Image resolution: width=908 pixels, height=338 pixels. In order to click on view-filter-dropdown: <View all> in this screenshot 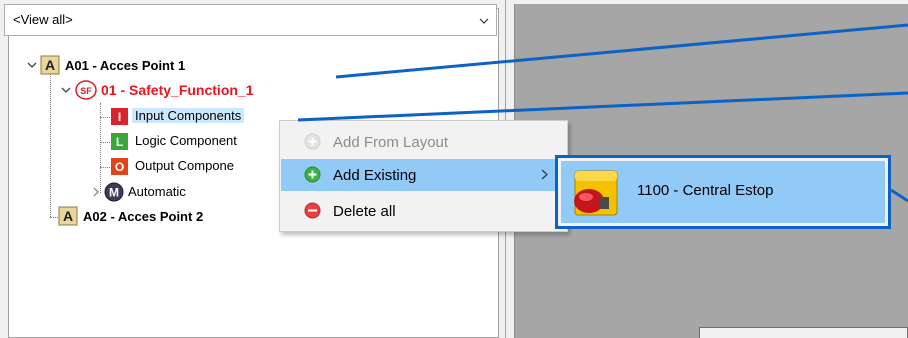, I will do `click(250, 20)`.